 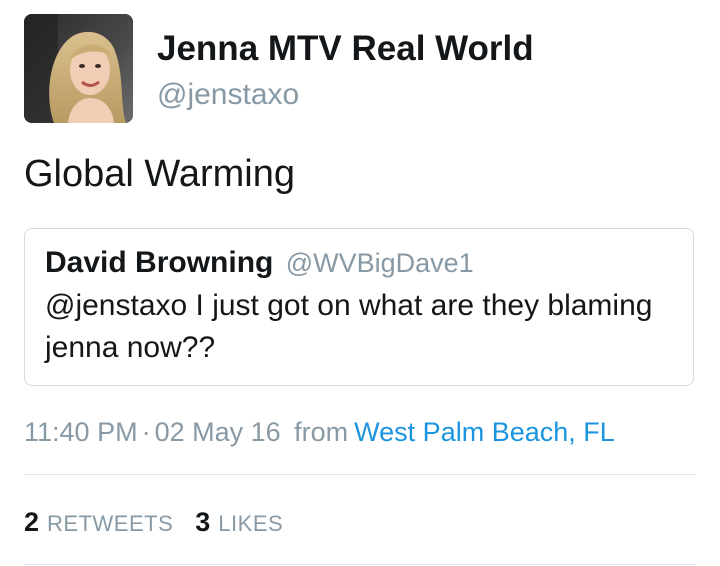 I want to click on likes-count: 3, so click(x=203, y=522).